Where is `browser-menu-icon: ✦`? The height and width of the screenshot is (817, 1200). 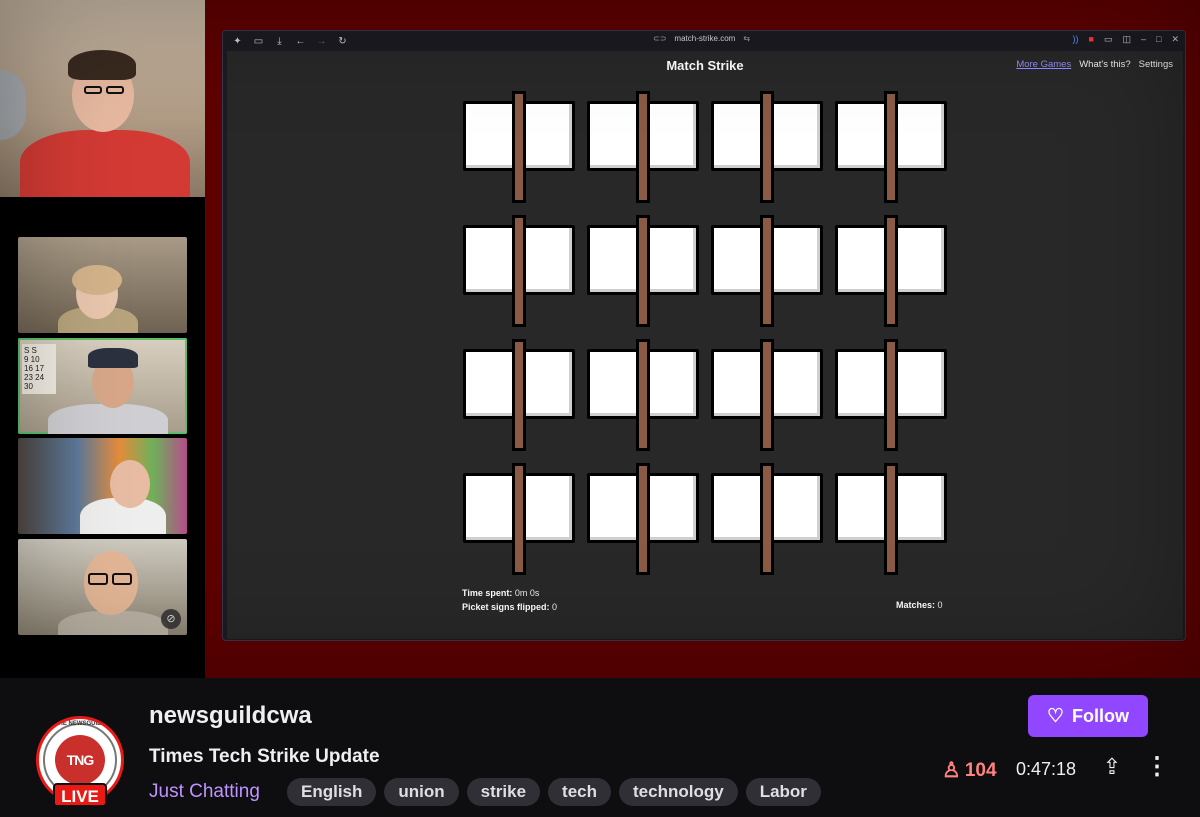
browser-menu-icon: ✦ is located at coordinates (237, 41).